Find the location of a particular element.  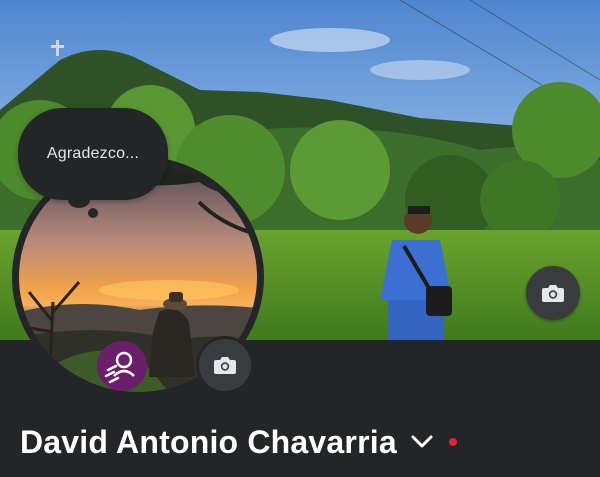

profile-menu-button is located at coordinates (422, 442).